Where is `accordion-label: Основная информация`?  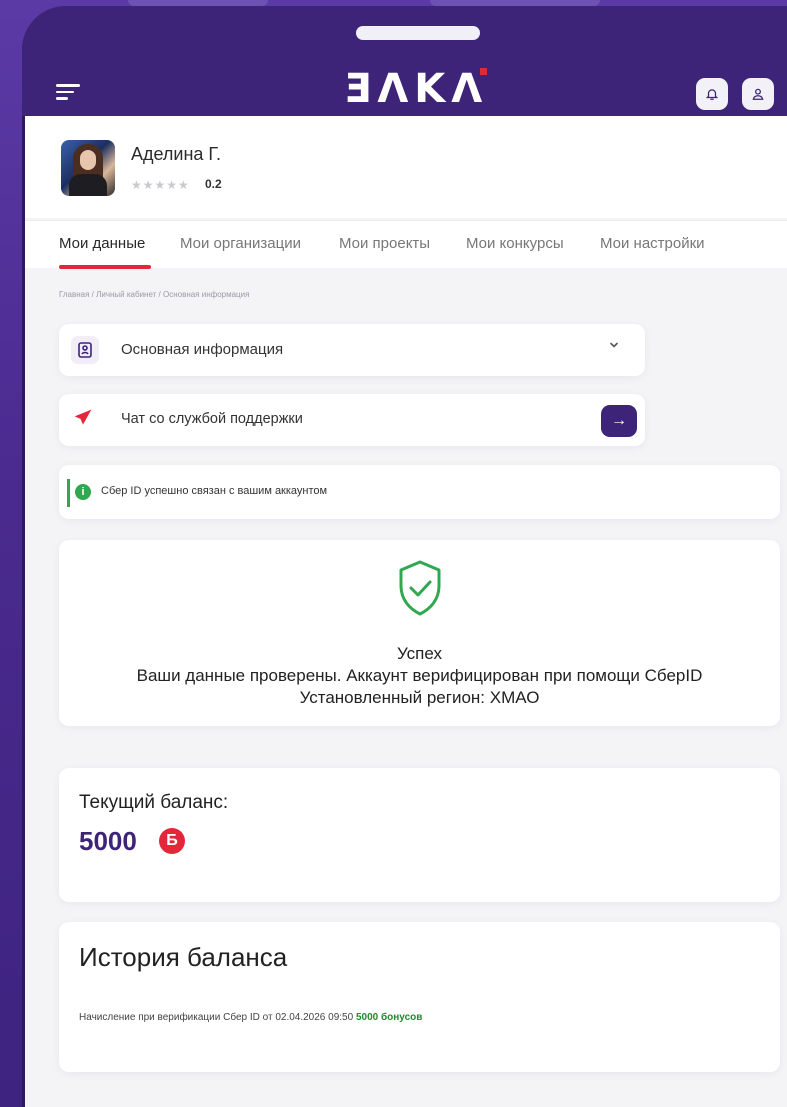 accordion-label: Основная информация is located at coordinates (202, 349).